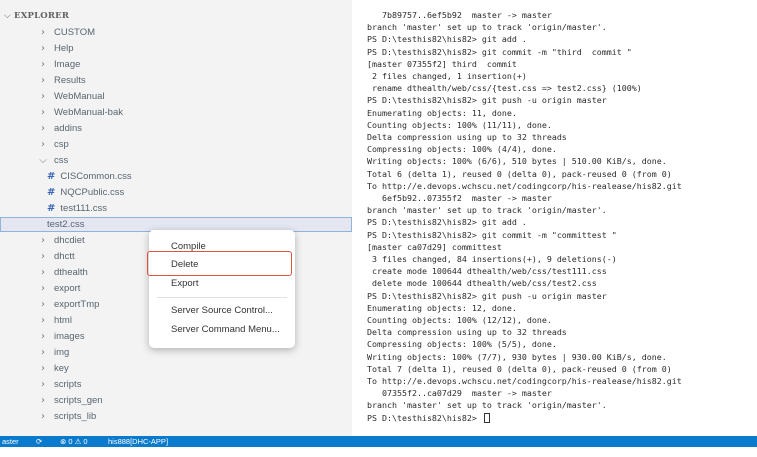 Image resolution: width=757 pixels, height=457 pixels. What do you see at coordinates (176, 112) in the screenshot?
I see `tree-item: › WebManual-bak` at bounding box center [176, 112].